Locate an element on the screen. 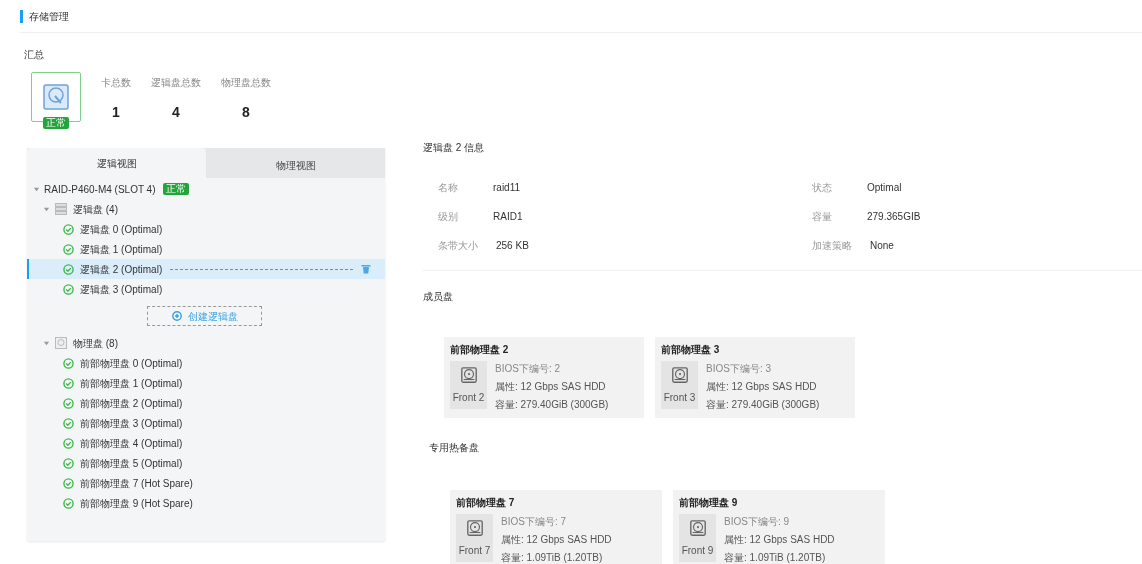  field-value: raid11 is located at coordinates (507, 188).